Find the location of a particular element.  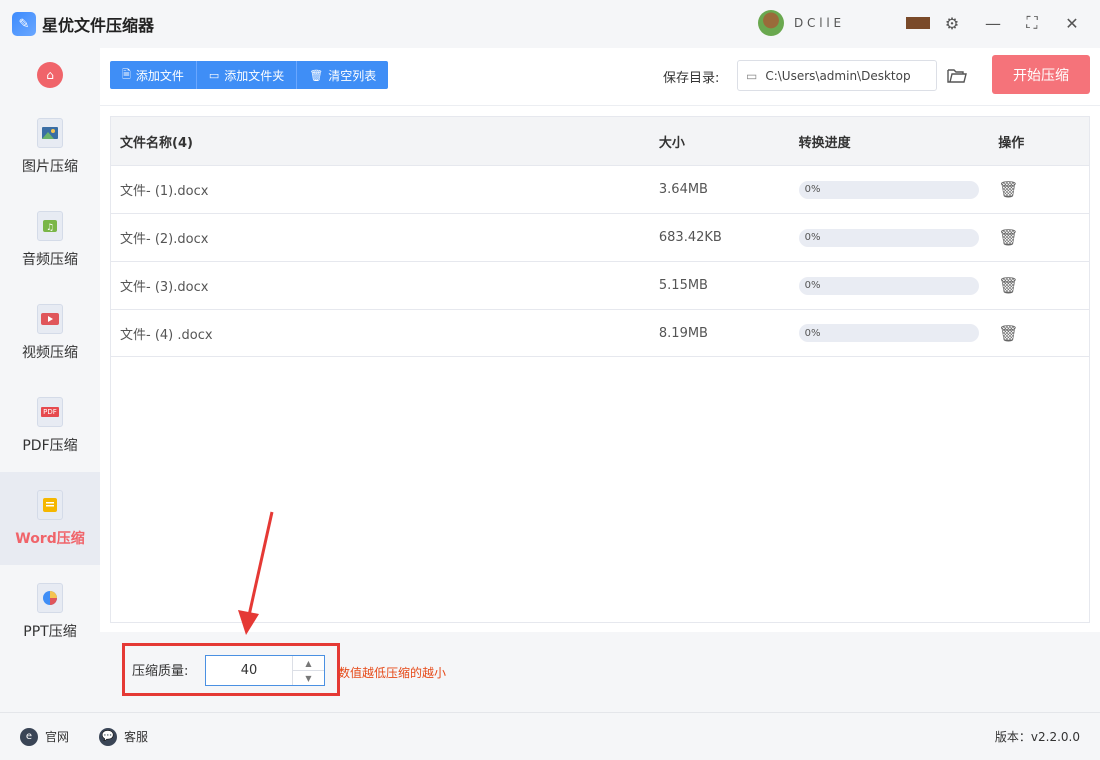

app-title: 星优文件压缩器 is located at coordinates (98, 25).